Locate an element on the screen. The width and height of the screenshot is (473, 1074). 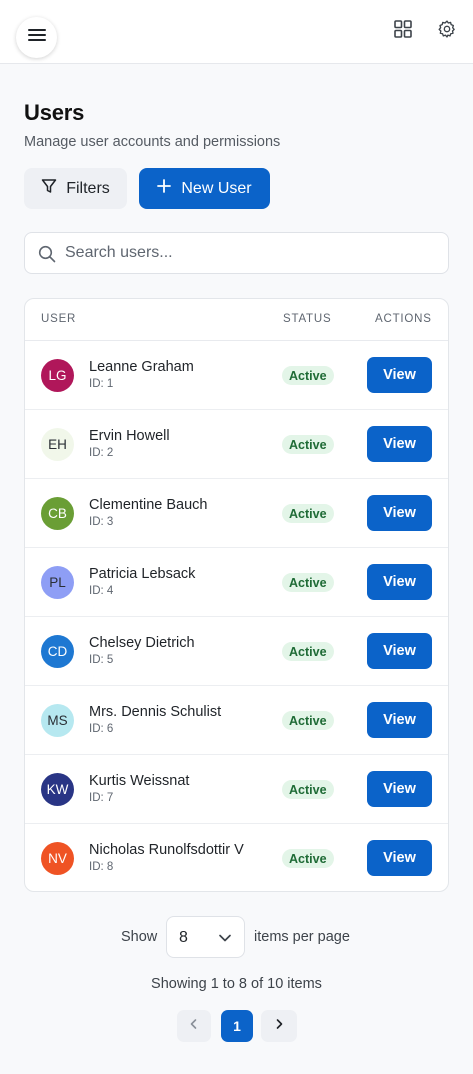
user-name: Patricia Lebsack is located at coordinates (142, 574).